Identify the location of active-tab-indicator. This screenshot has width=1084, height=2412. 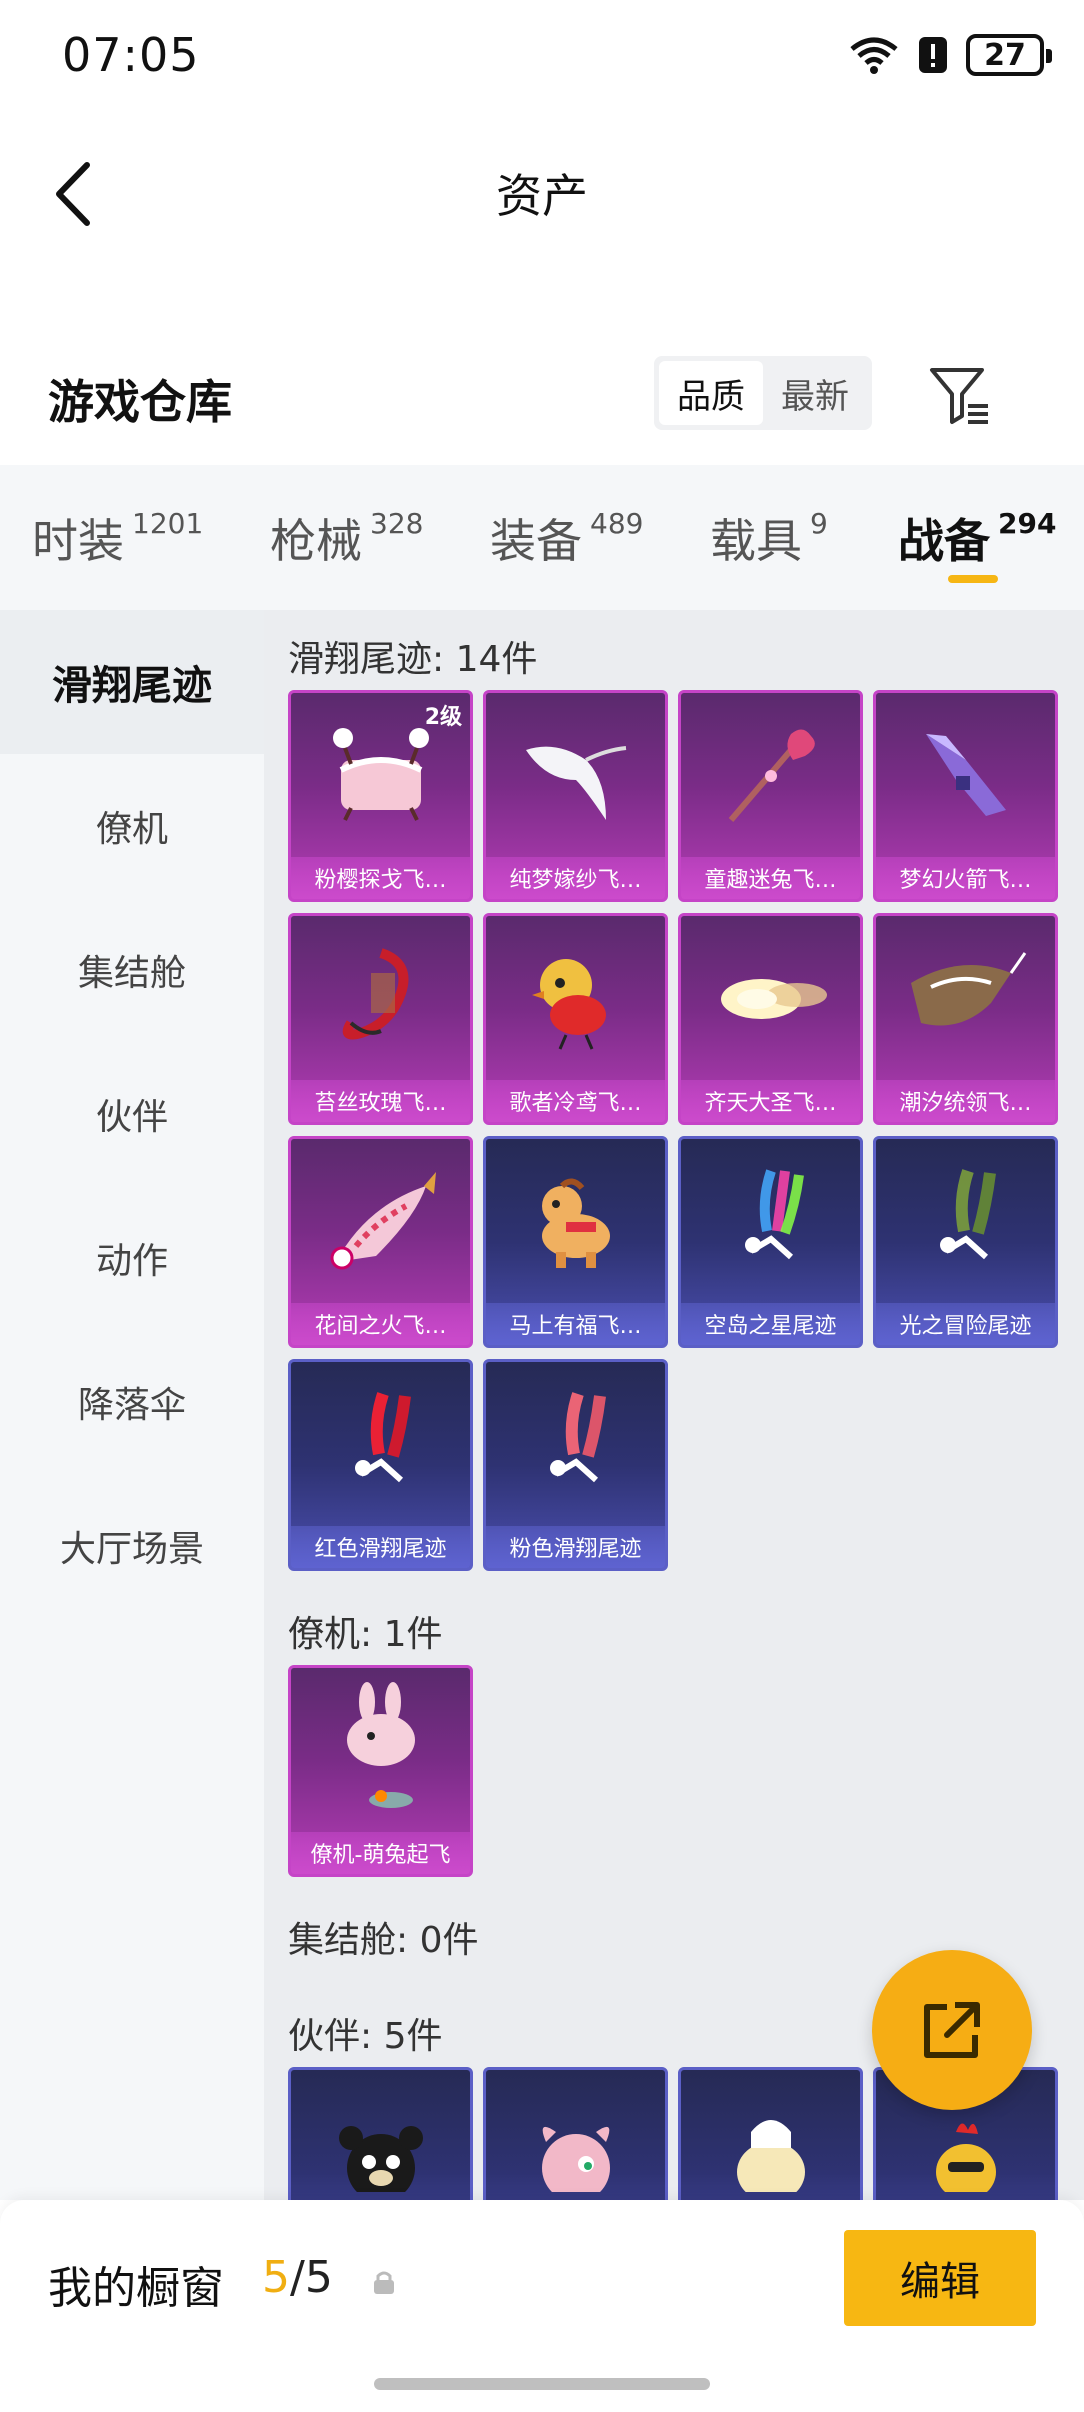
(973, 579).